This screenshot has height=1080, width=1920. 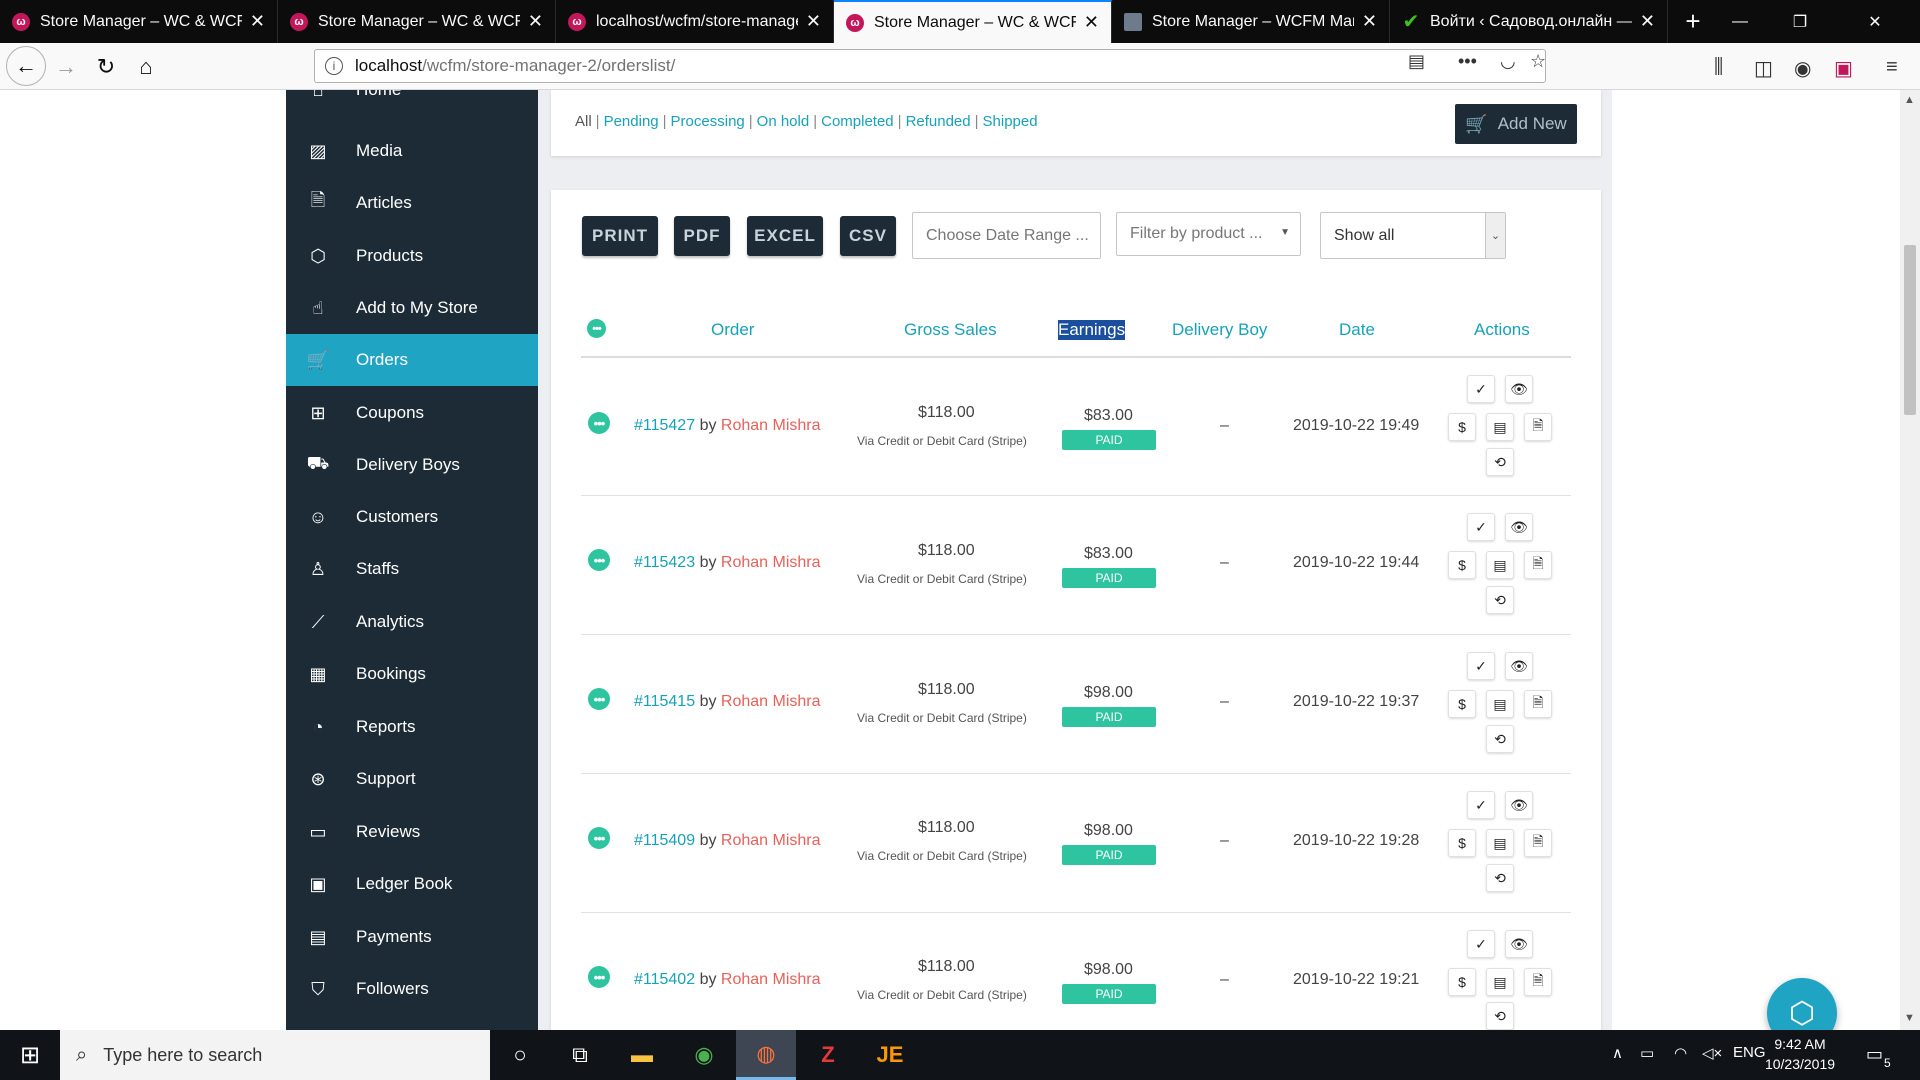 I want to click on order-link: #115427, so click(x=664, y=425).